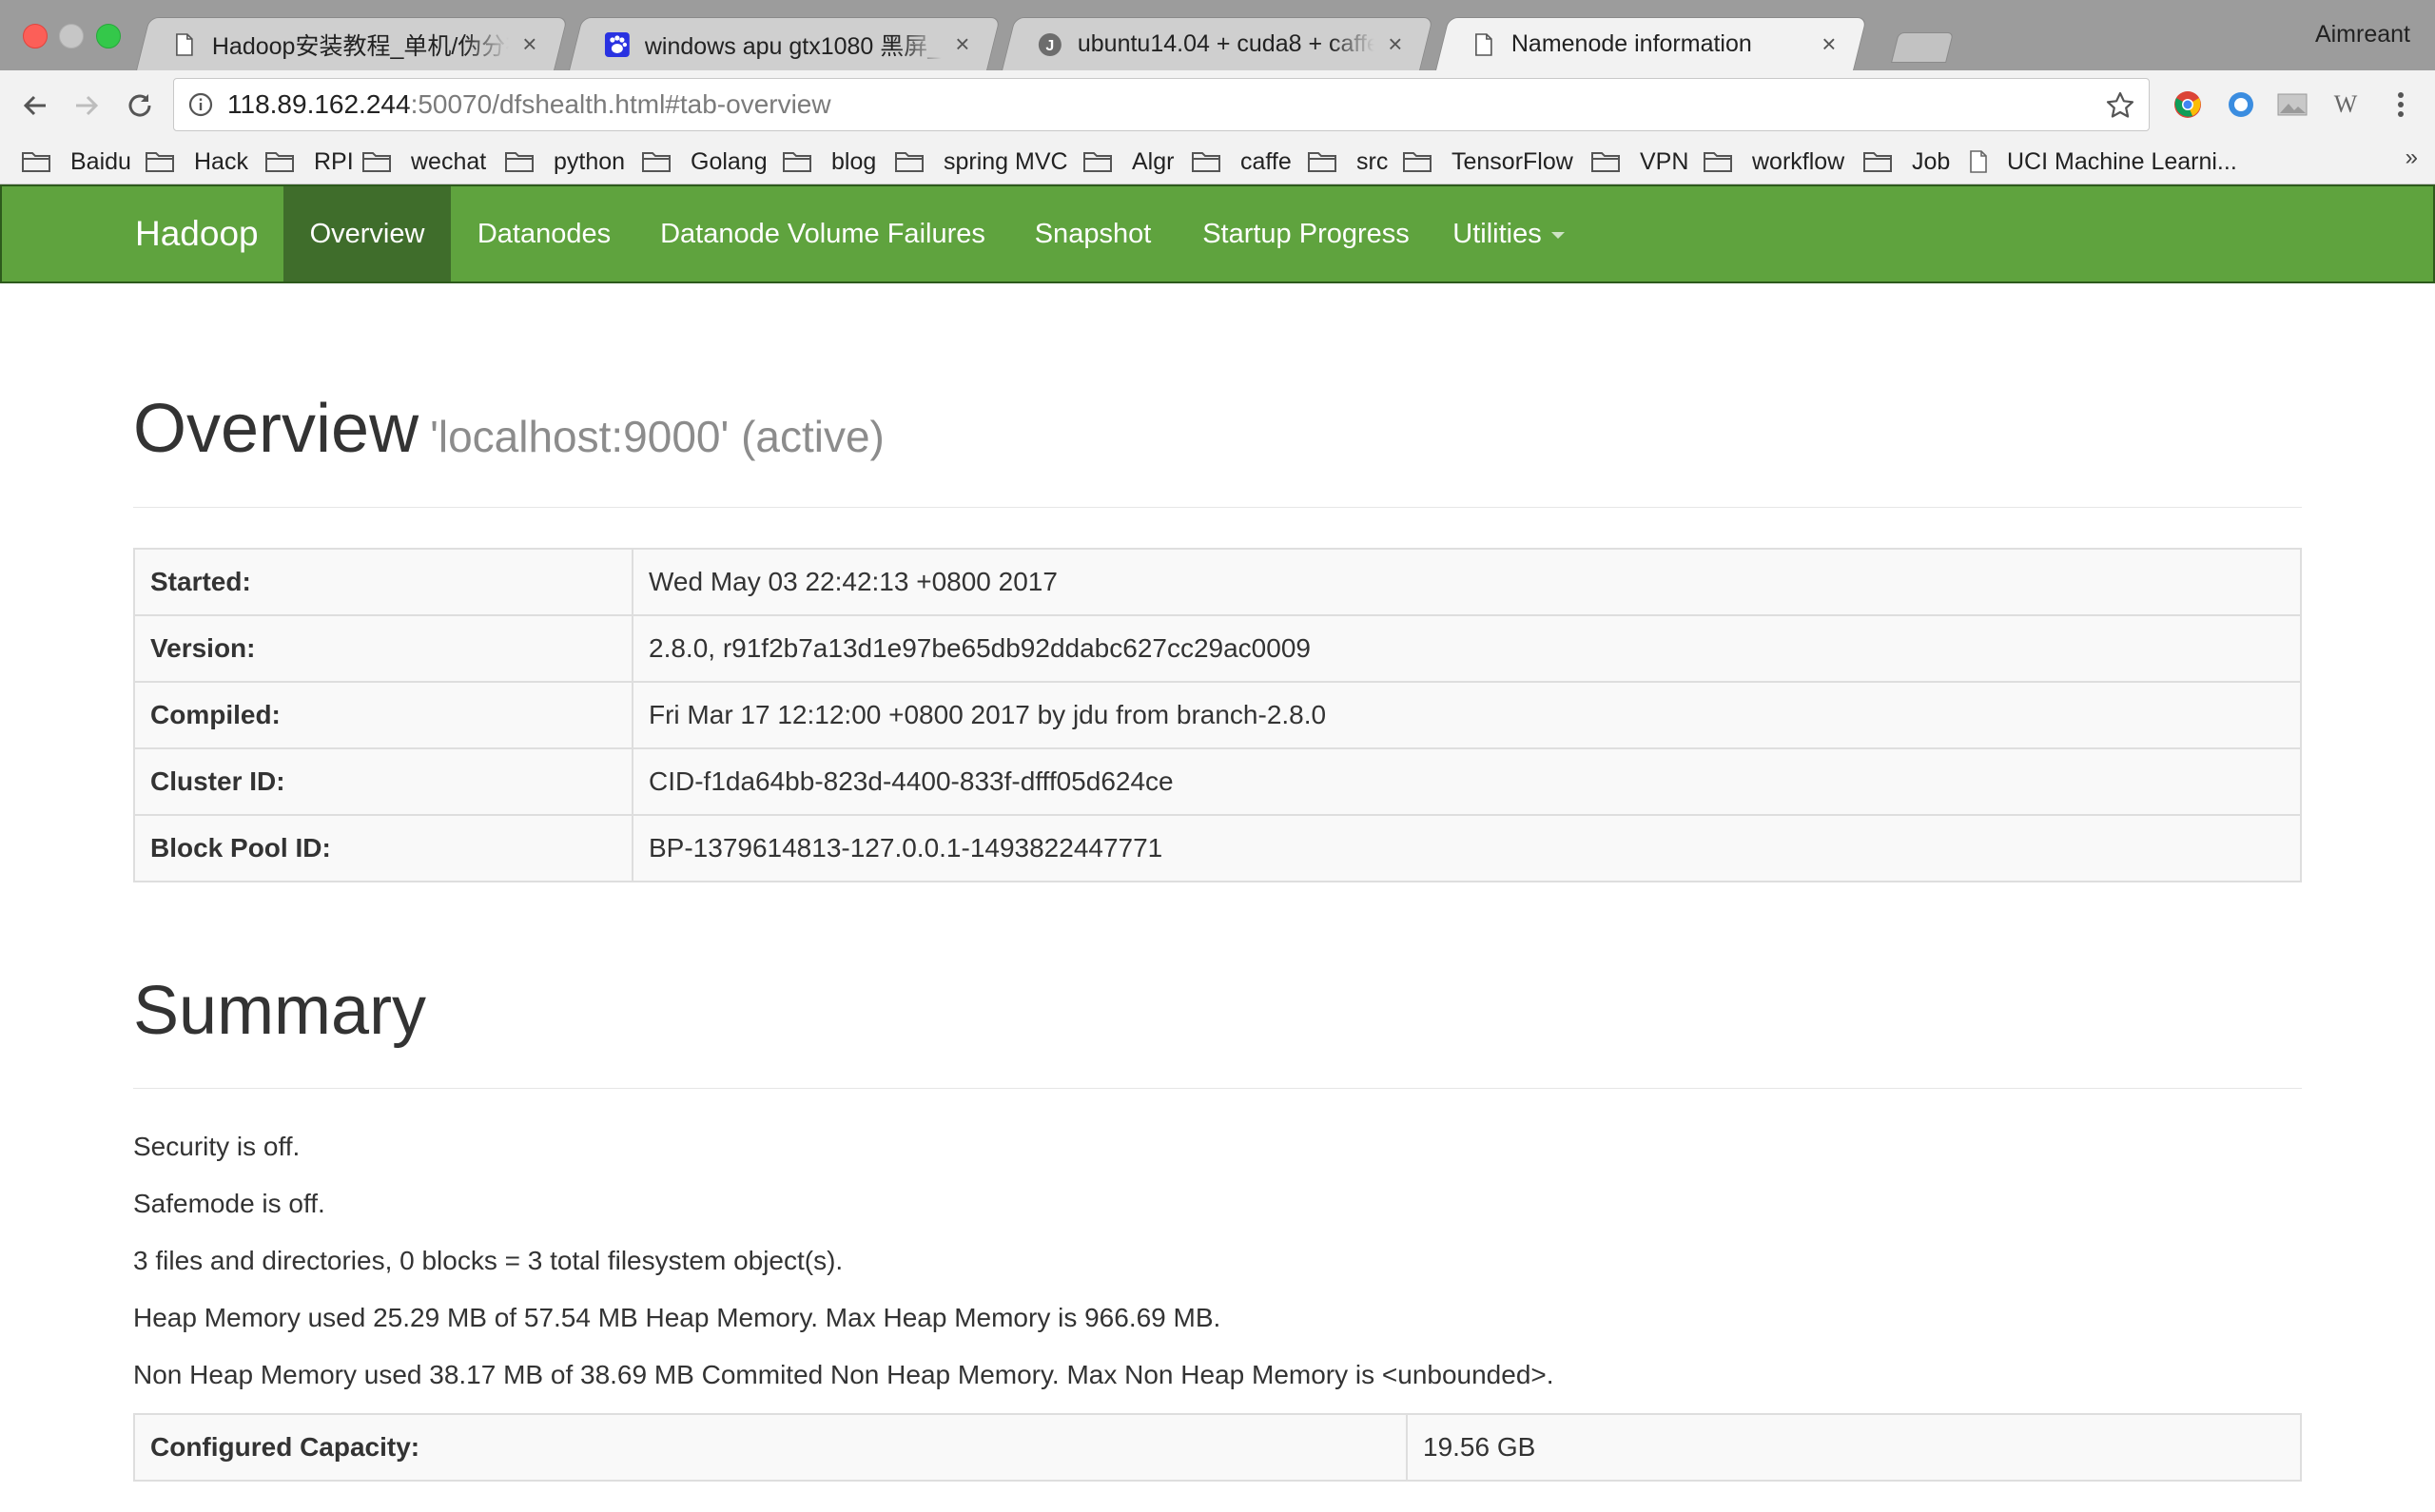  What do you see at coordinates (1483, 45) in the screenshot?
I see `page-icon` at bounding box center [1483, 45].